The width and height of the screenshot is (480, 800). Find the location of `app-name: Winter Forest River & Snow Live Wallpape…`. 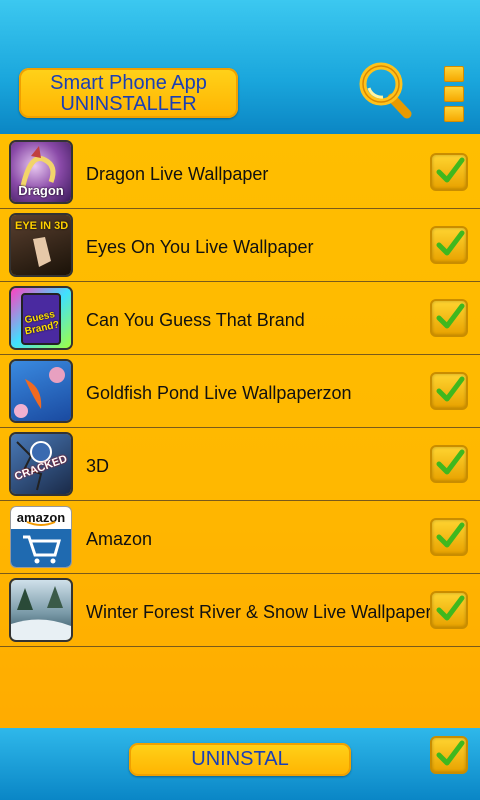

app-name: Winter Forest River & Snow Live Wallpape… is located at coordinates (259, 612).